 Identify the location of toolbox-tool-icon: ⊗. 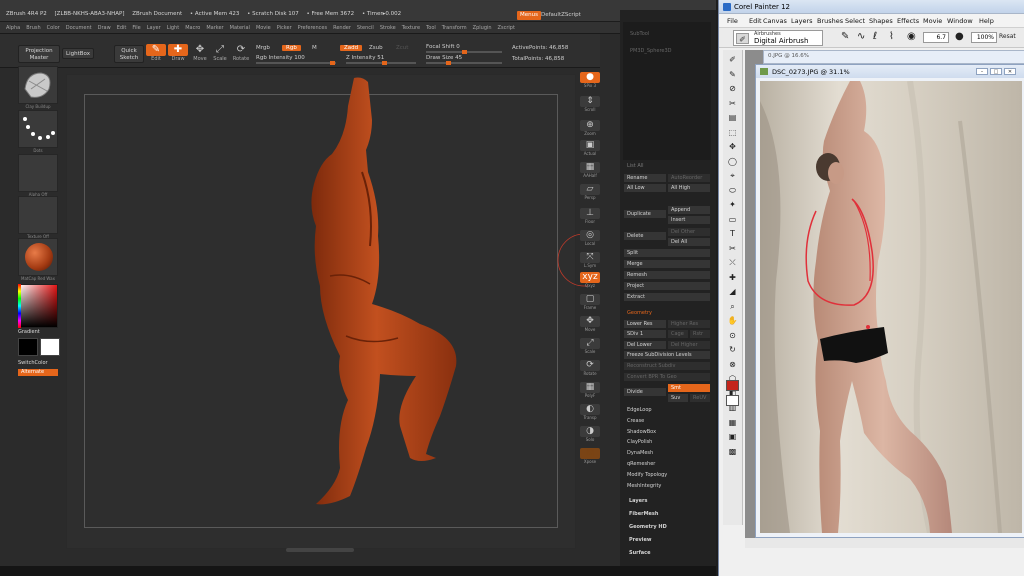
(732, 364).